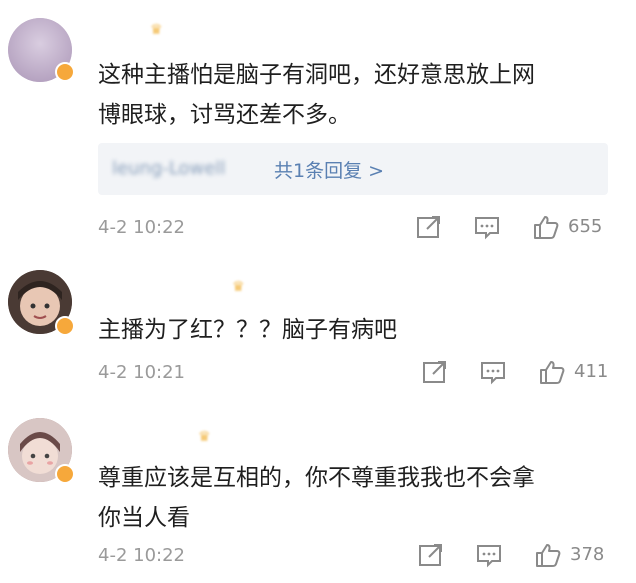 The width and height of the screenshot is (636, 583). What do you see at coordinates (316, 75) in the screenshot?
I see `comment-line: 这种主播怕是脑子有洞吧，还好意思放上网` at bounding box center [316, 75].